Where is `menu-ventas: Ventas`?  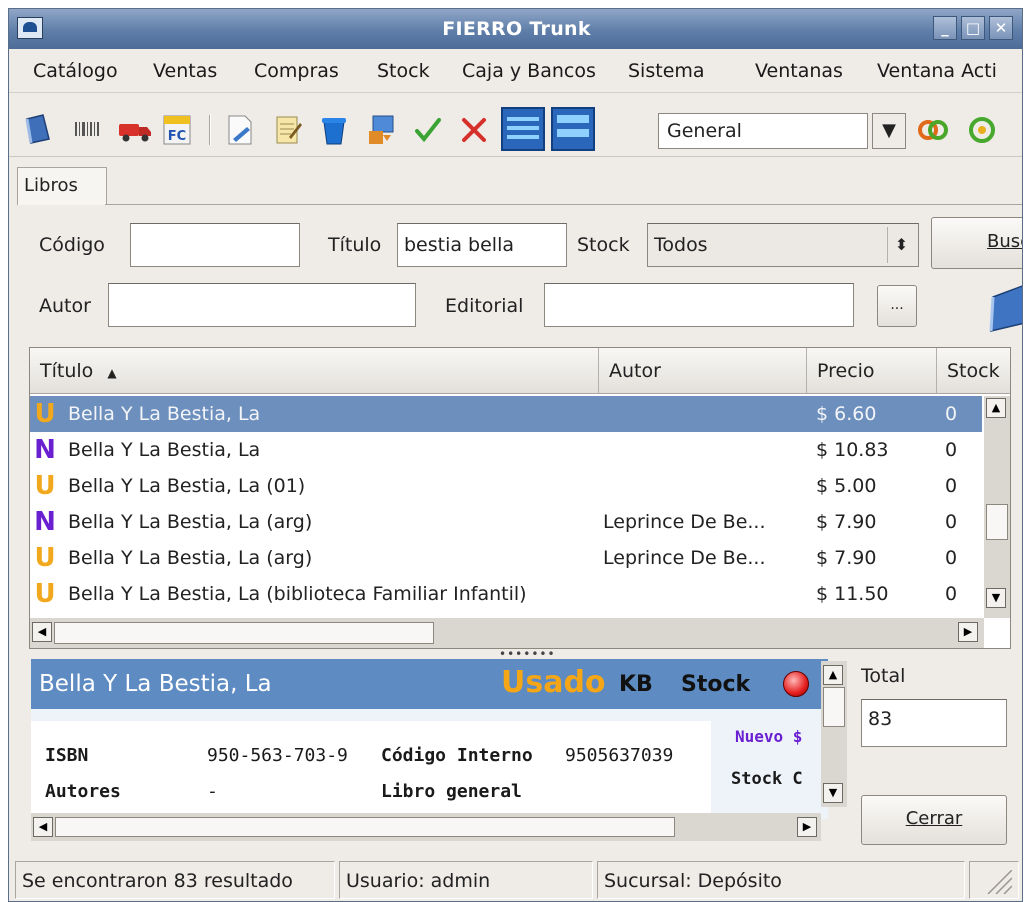 menu-ventas: Ventas is located at coordinates (185, 71).